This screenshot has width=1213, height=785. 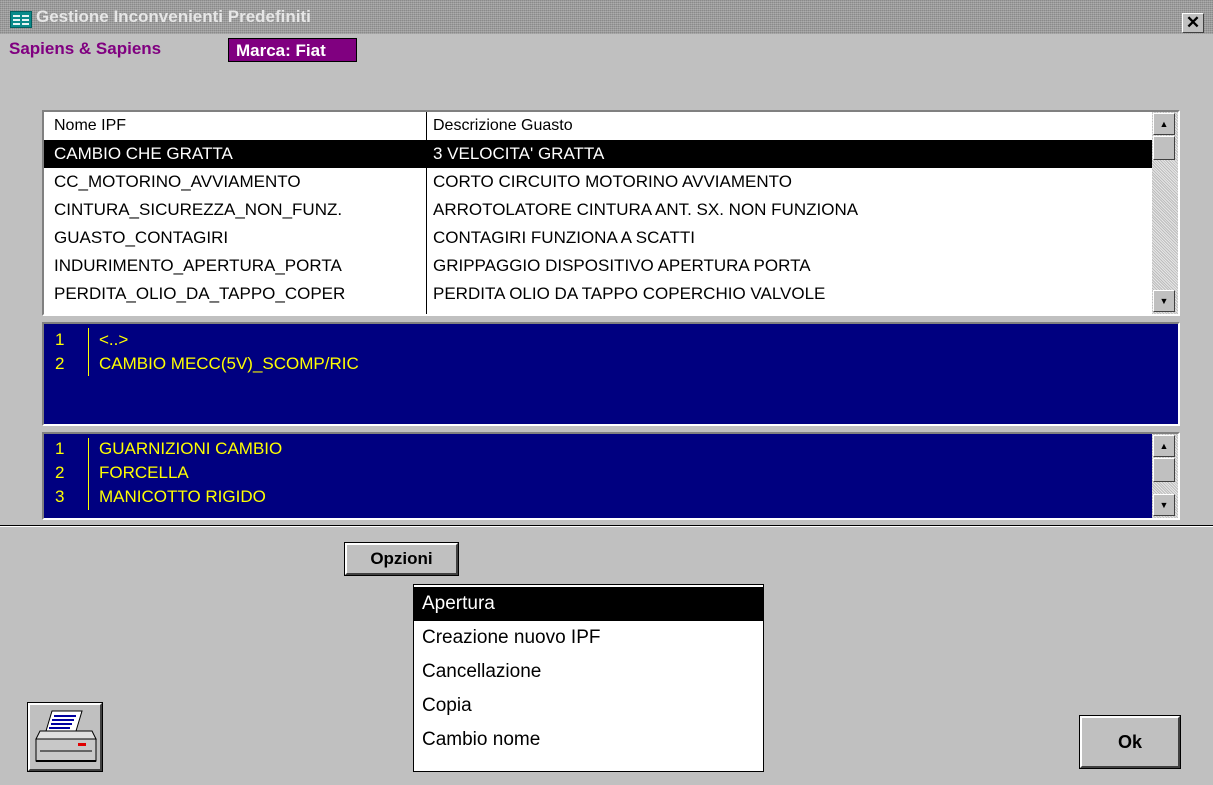 What do you see at coordinates (90, 125) in the screenshot?
I see `column-header-name: Nome IPF` at bounding box center [90, 125].